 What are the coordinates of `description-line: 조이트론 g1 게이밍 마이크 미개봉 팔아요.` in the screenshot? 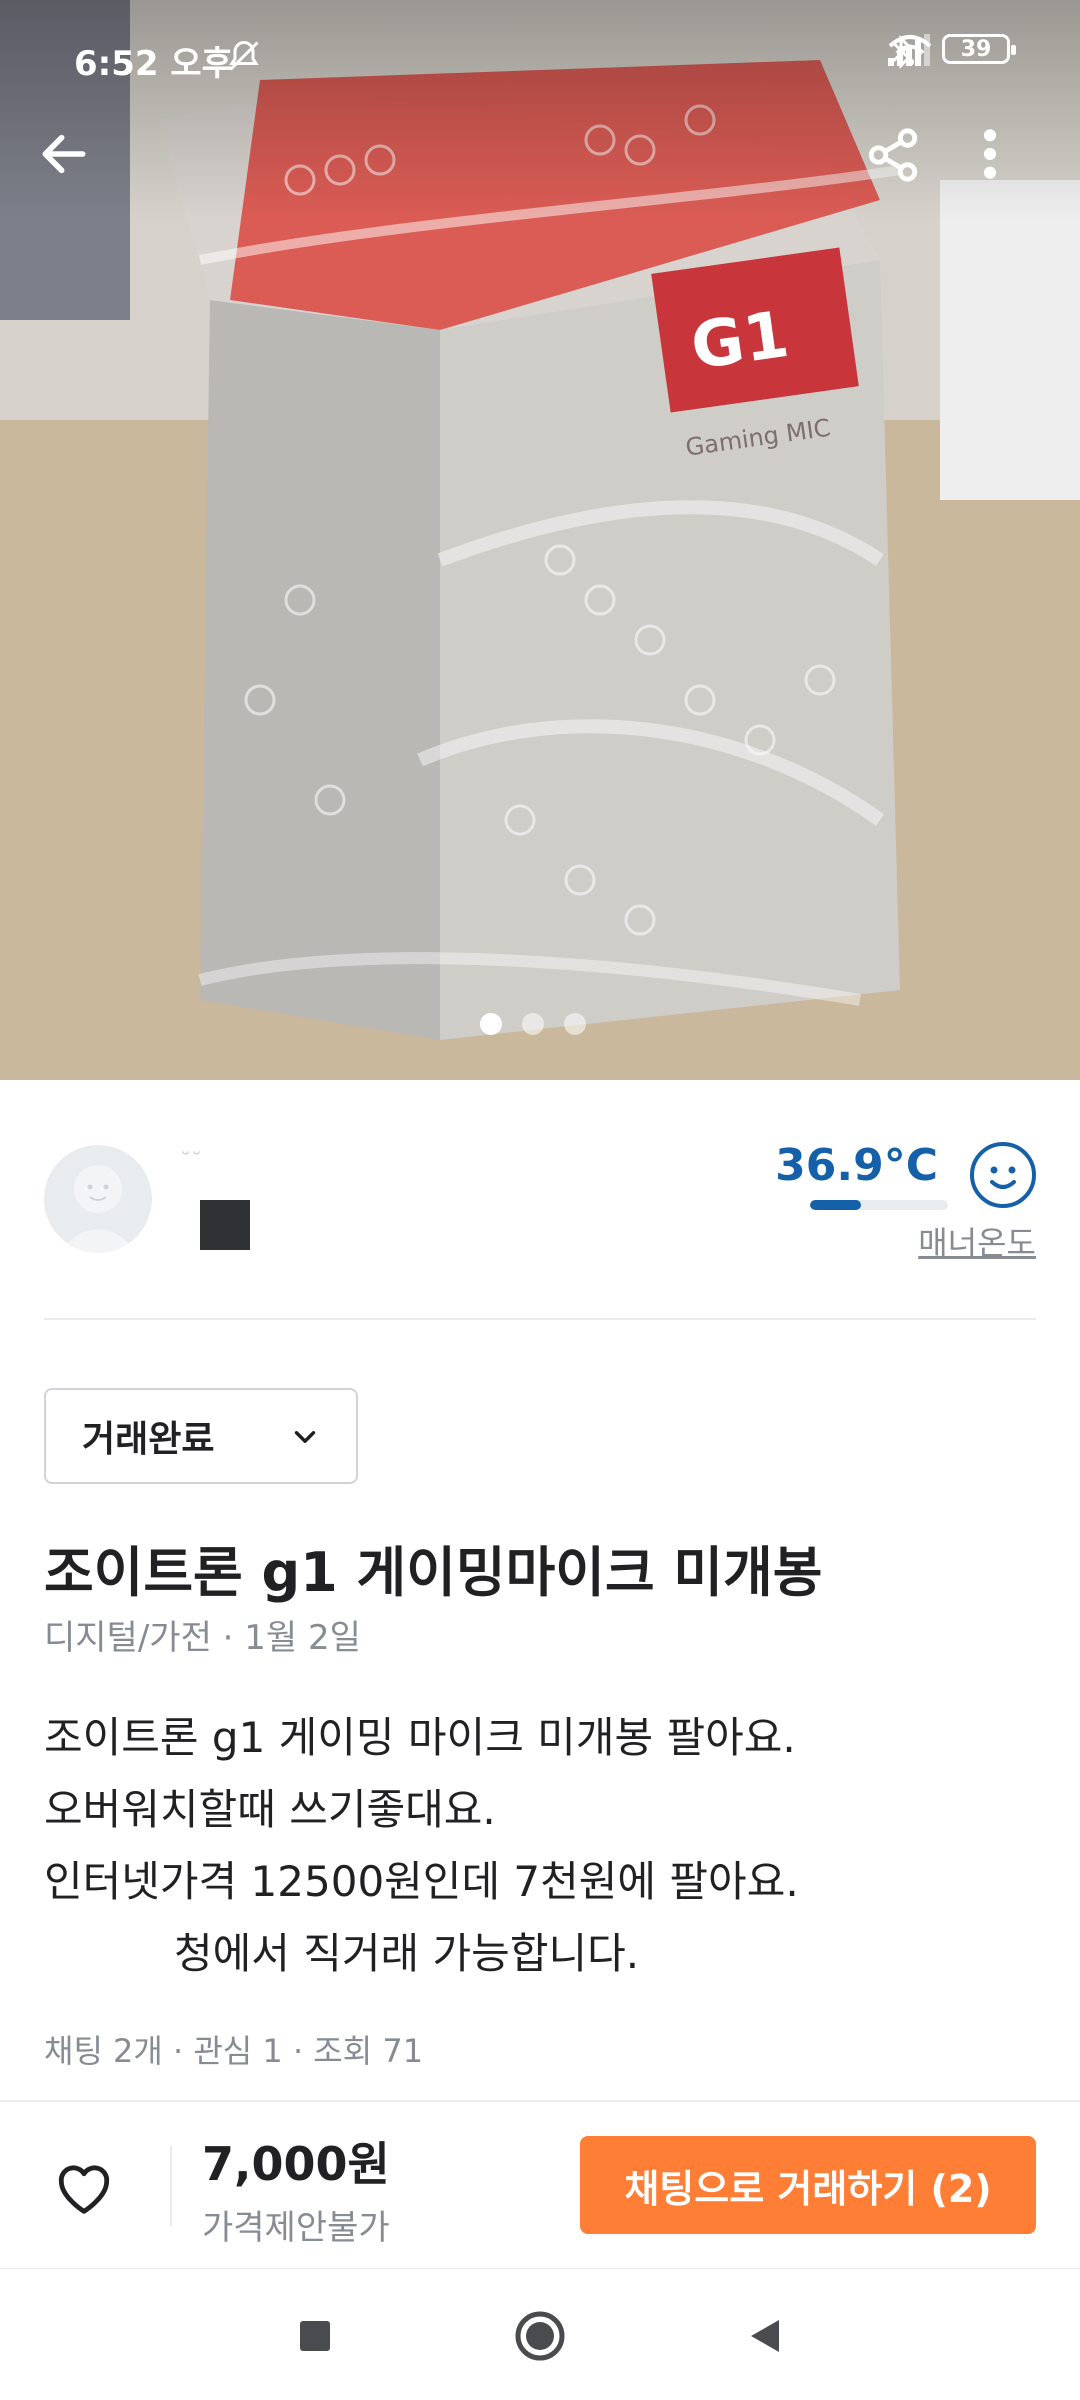 It's located at (420, 1737).